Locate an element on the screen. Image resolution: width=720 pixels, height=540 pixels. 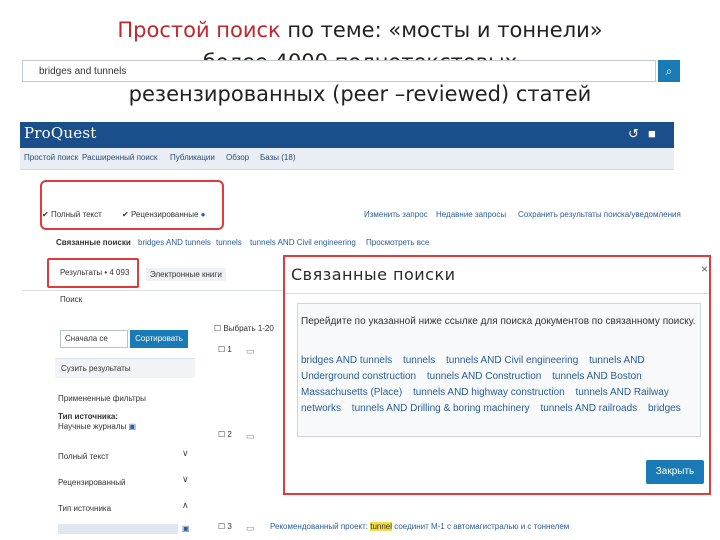
close-button: Закрыть is located at coordinates (675, 472).